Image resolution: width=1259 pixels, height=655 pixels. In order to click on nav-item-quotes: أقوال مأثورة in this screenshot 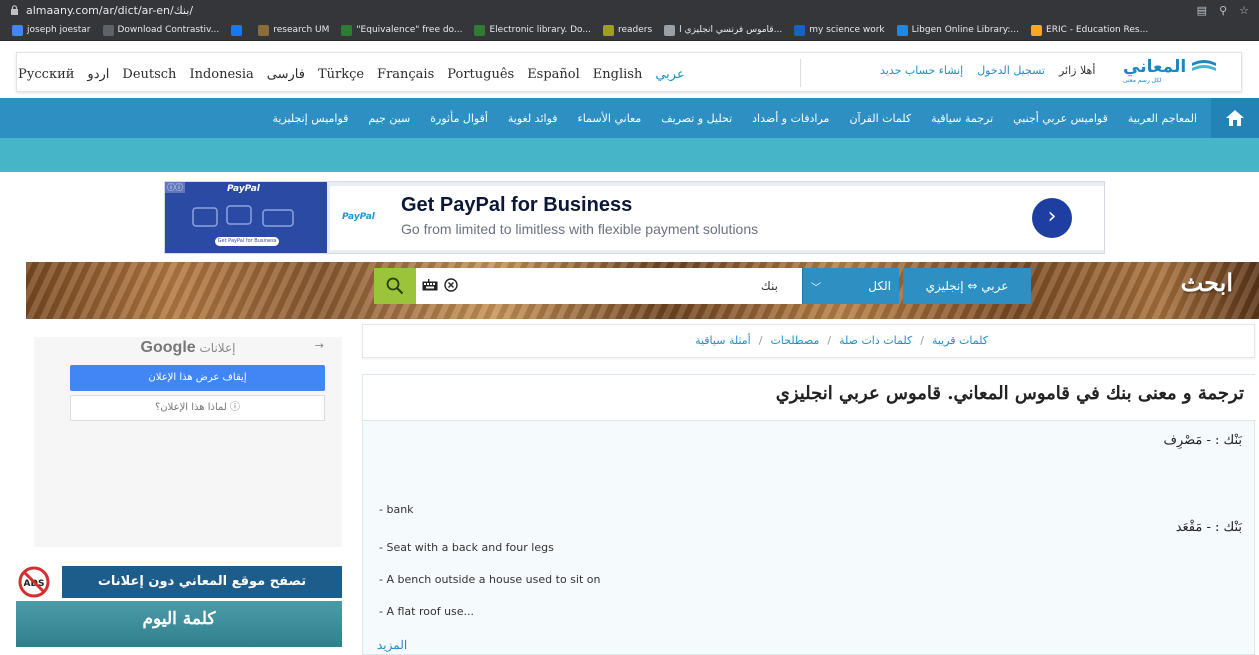, I will do `click(459, 118)`.